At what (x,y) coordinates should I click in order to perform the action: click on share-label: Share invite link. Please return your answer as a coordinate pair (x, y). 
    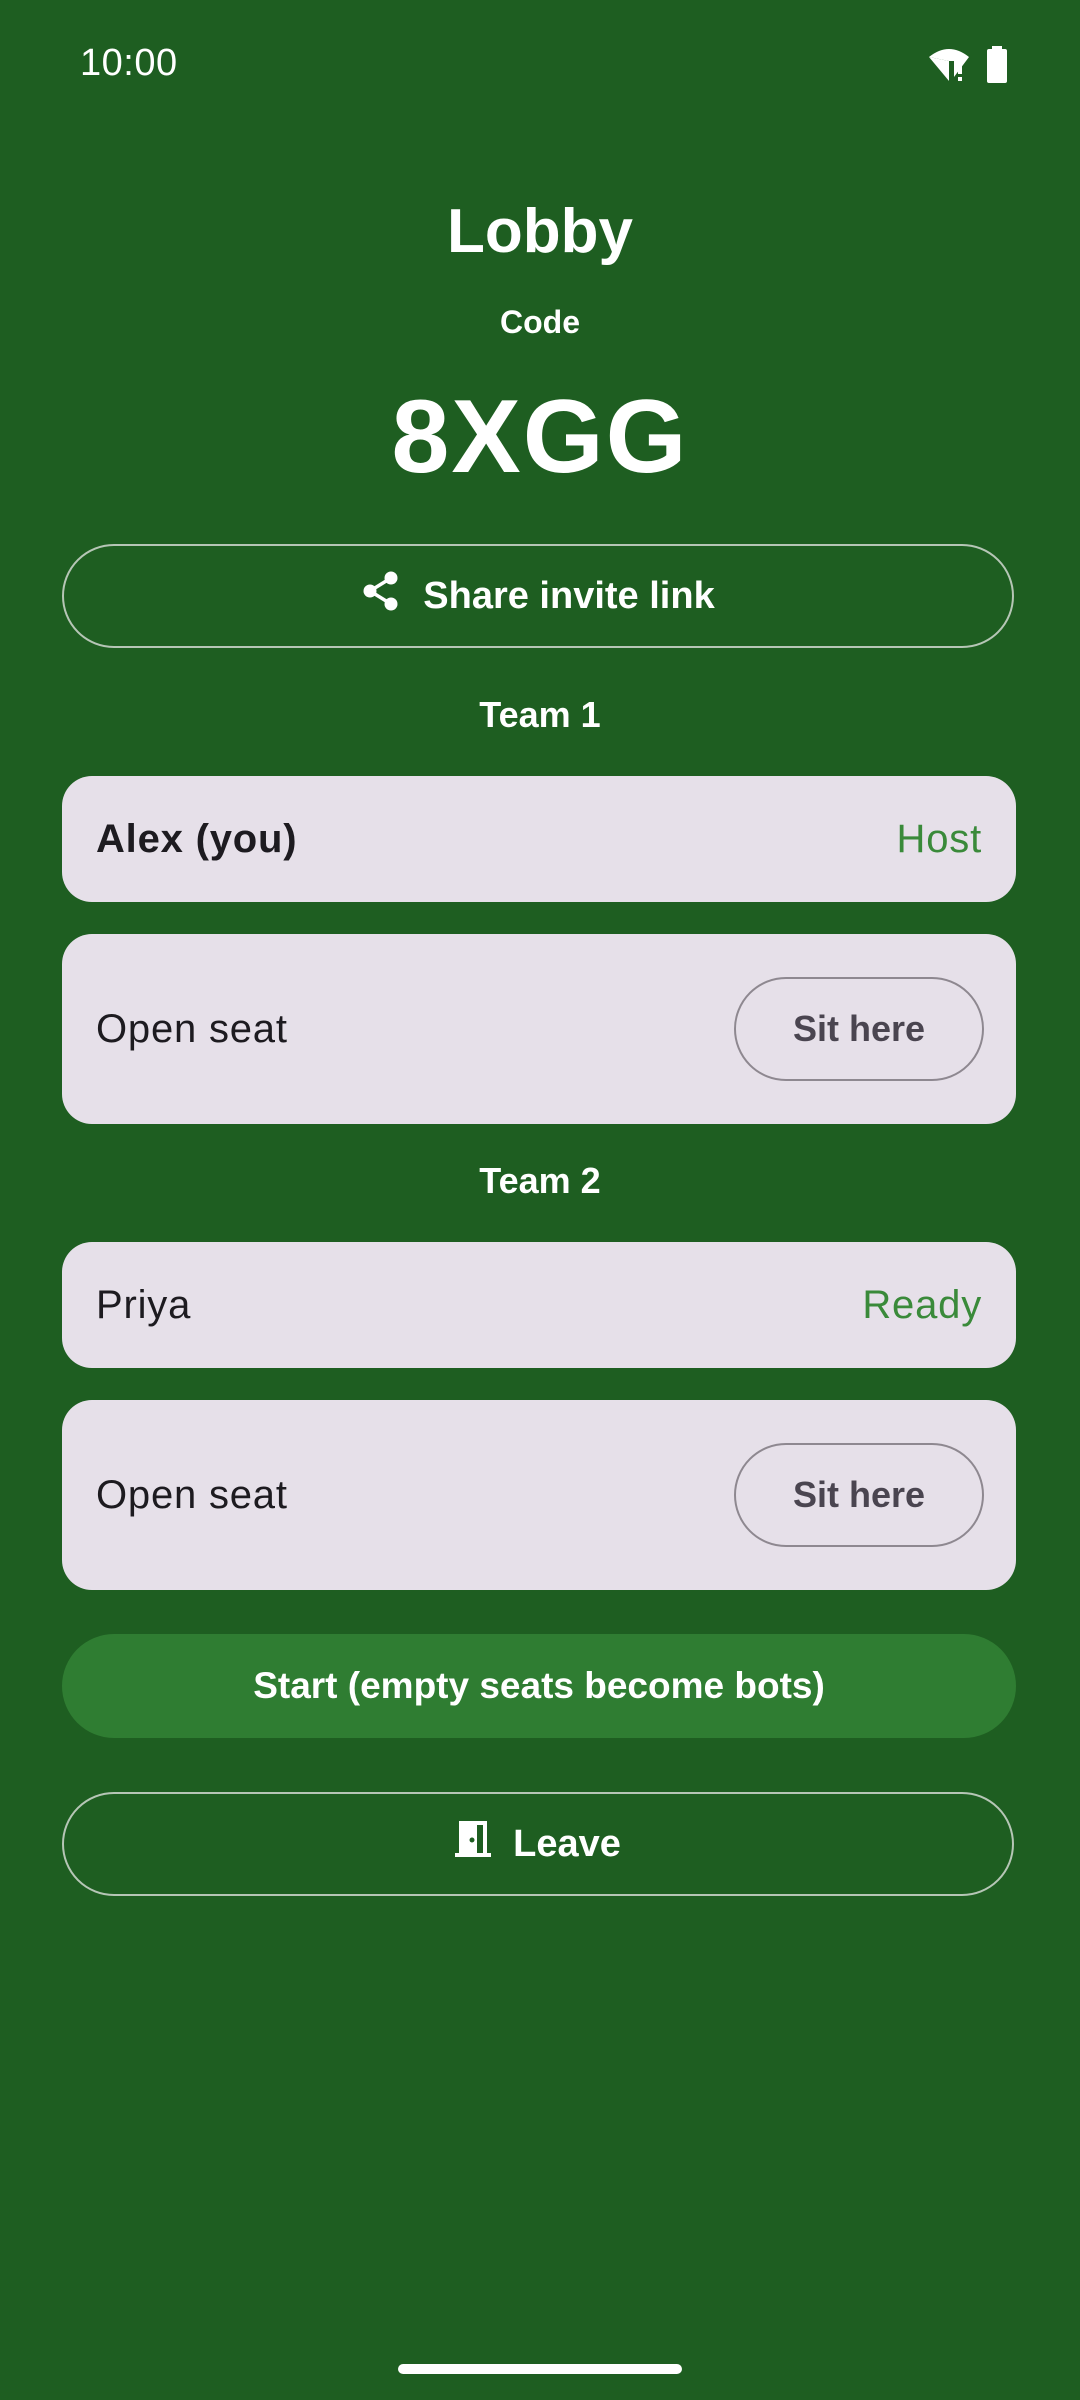
    Looking at the image, I should click on (569, 595).